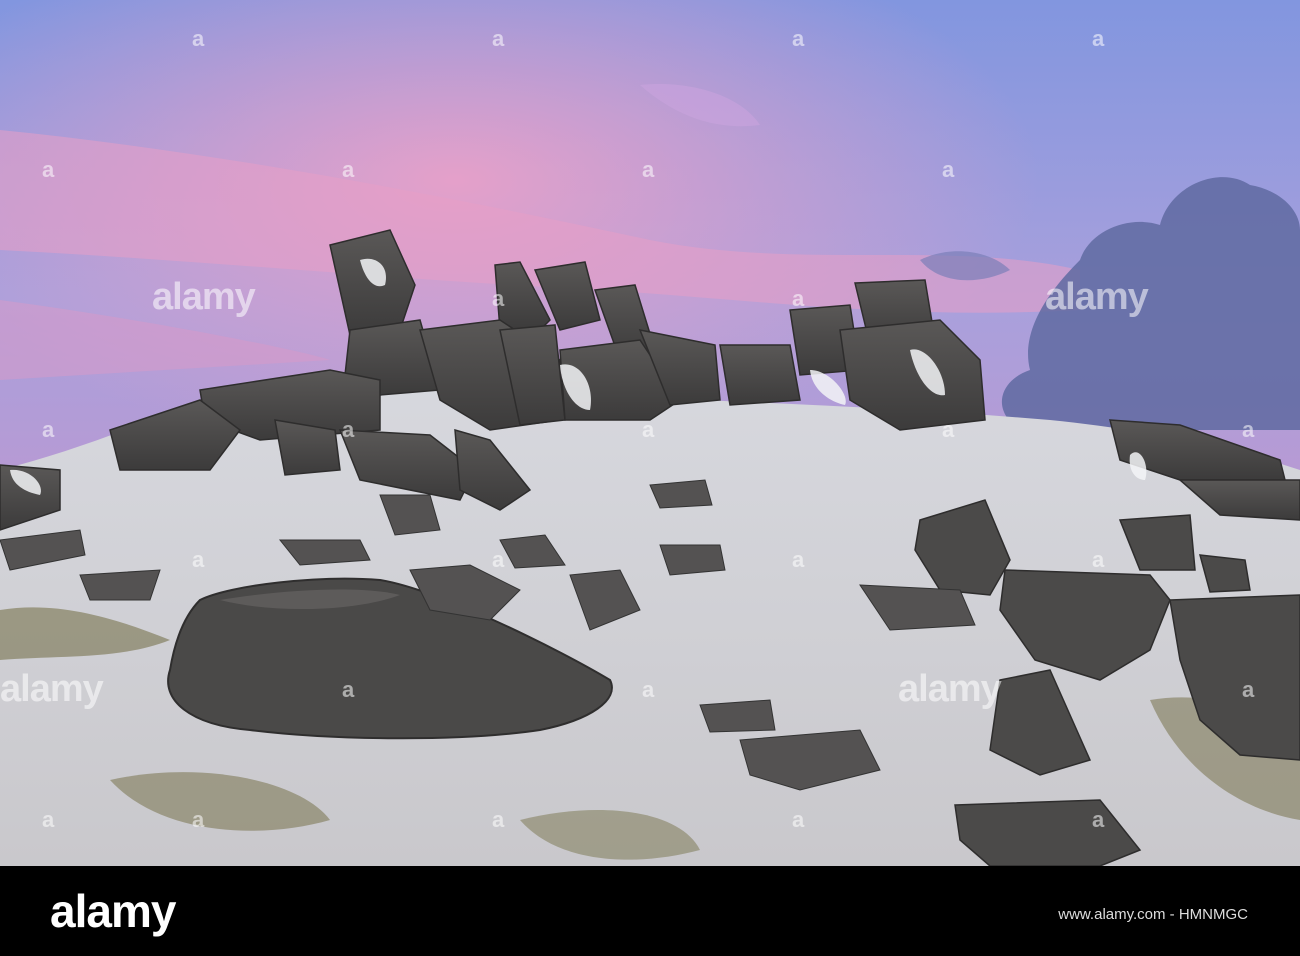 Image resolution: width=1300 pixels, height=956 pixels. I want to click on image-id-label: www.alamy.com - HMNMGC, so click(1153, 914).